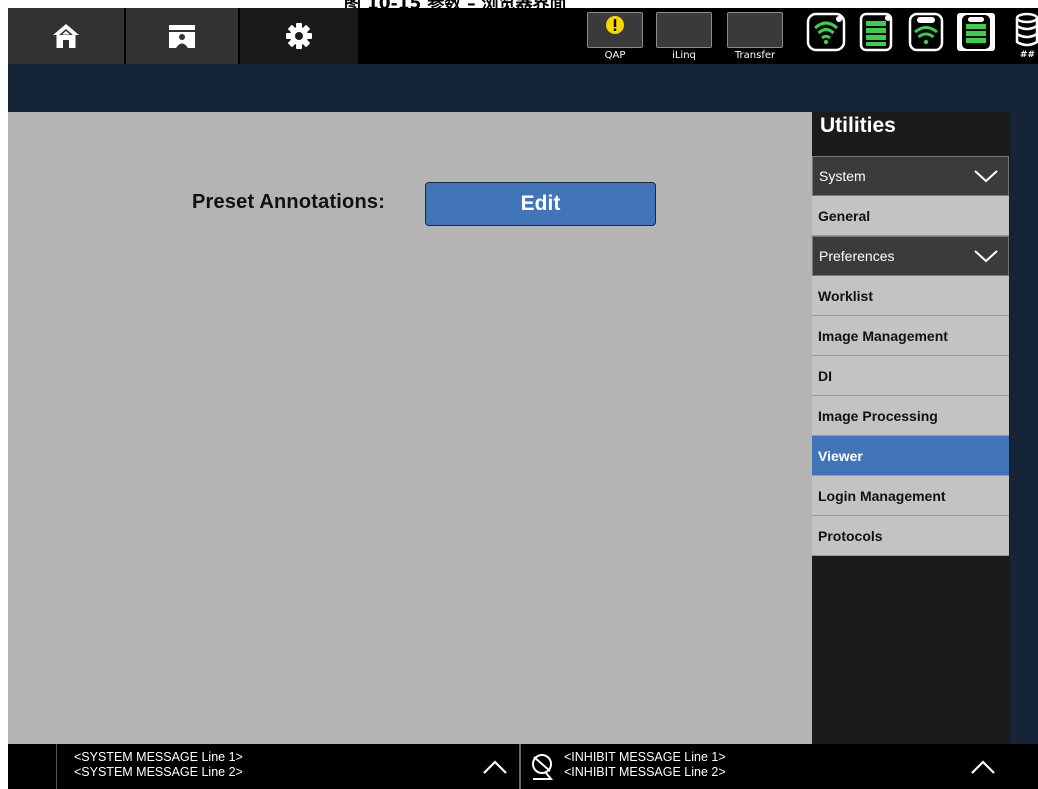 Image resolution: width=1038 pixels, height=789 pixels. I want to click on sidebar-item-viewer: Viewer, so click(910, 456).